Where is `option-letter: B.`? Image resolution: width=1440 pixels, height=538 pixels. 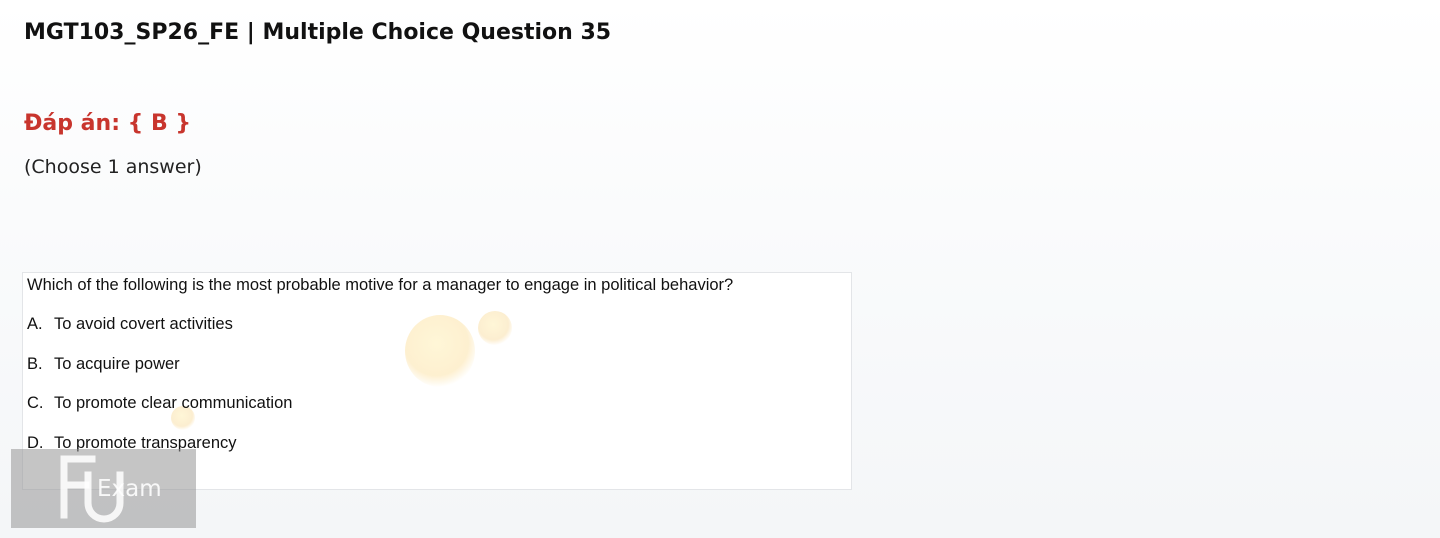
option-letter: B. is located at coordinates (35, 364).